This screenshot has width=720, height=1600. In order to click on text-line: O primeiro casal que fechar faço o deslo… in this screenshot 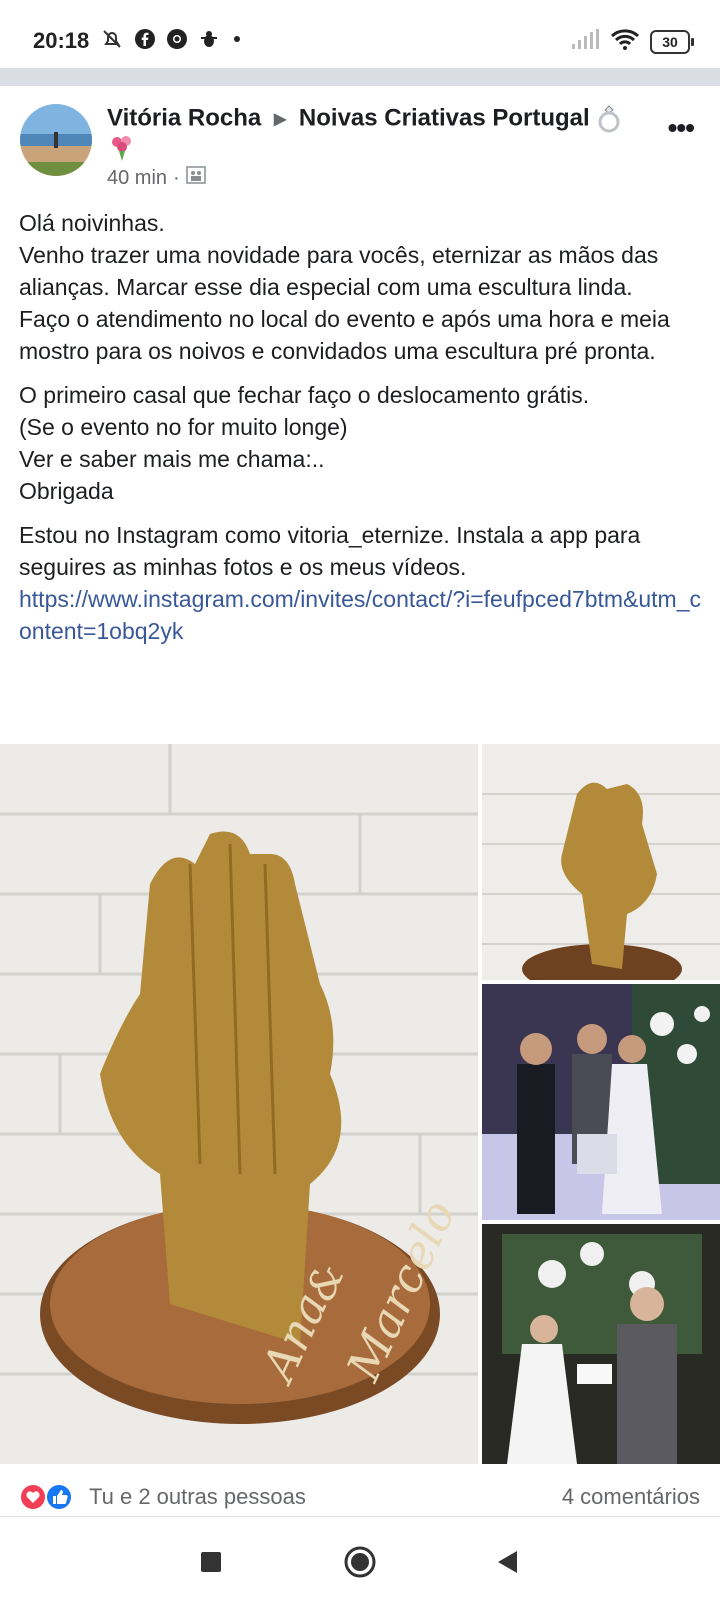, I will do `click(304, 395)`.